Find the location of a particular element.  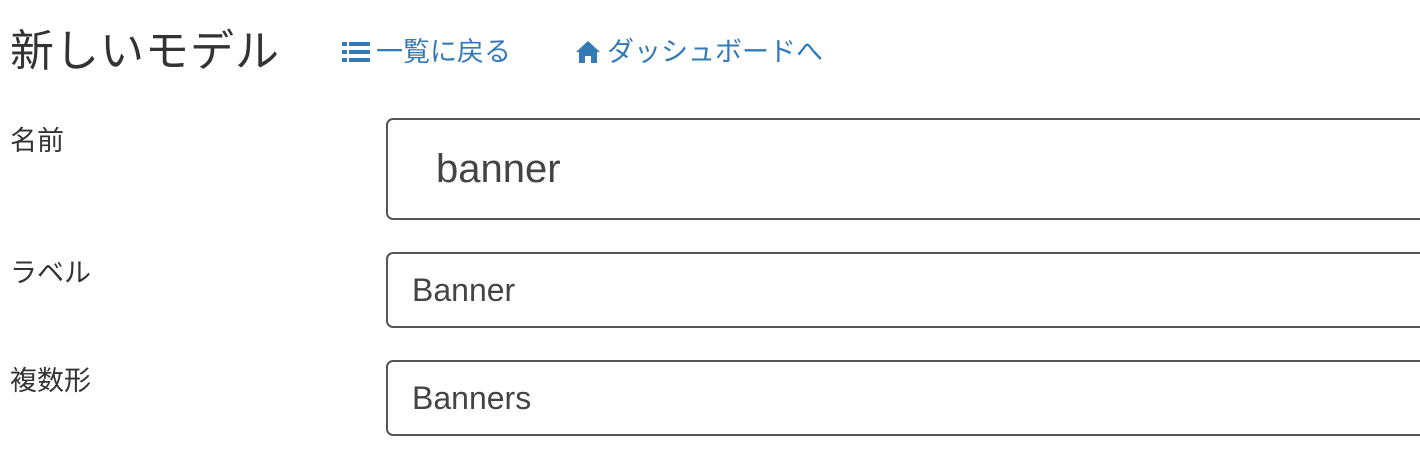

plural-label: 複数形 is located at coordinates (50, 381).